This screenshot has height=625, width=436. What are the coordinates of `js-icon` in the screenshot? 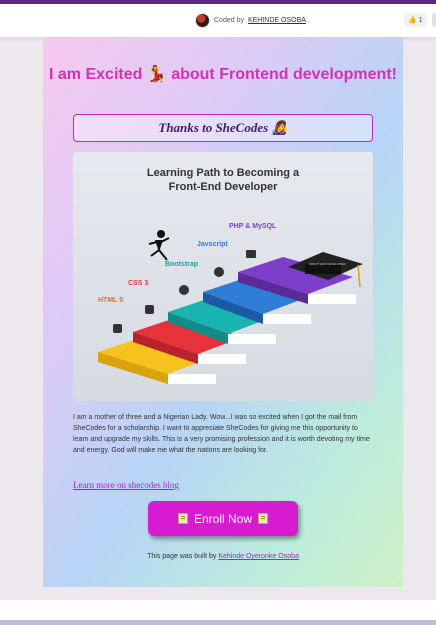 It's located at (219, 272).